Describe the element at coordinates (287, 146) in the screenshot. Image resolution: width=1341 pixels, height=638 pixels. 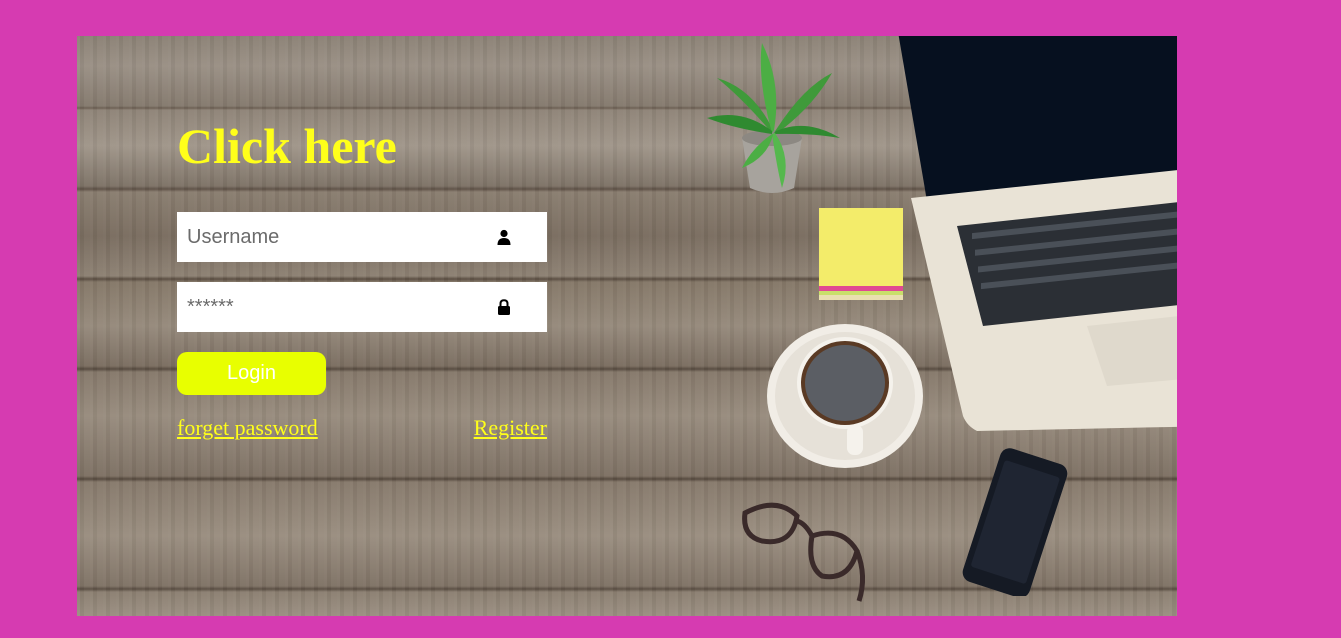
I see `page-title: Click here` at that location.